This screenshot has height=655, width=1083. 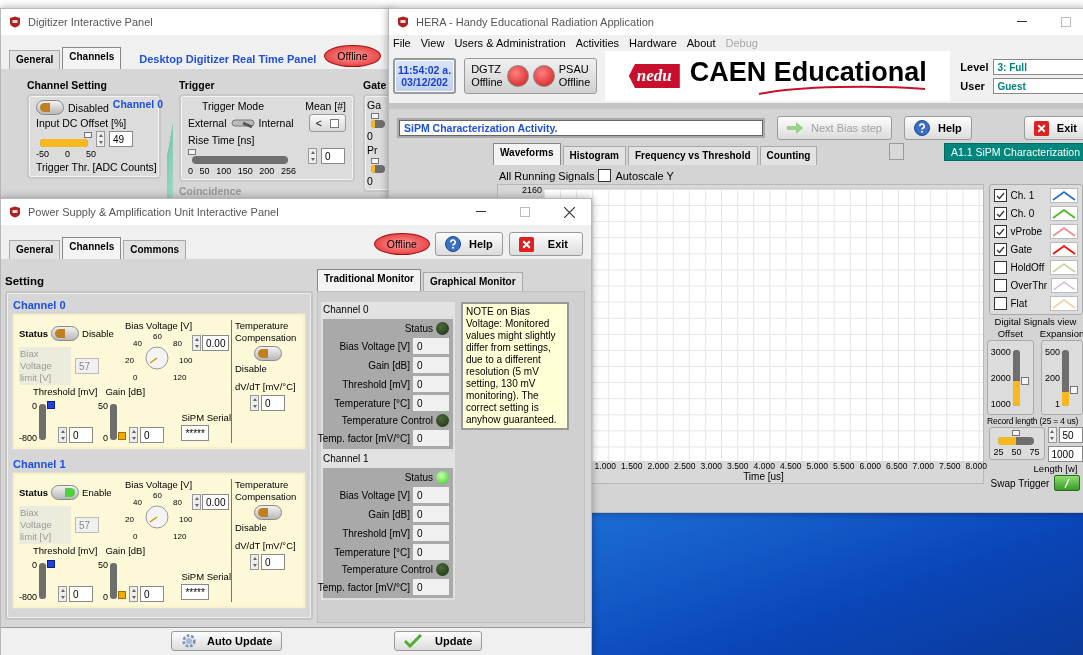 What do you see at coordinates (327, 123) in the screenshot?
I see `mean-dropdown: <` at bounding box center [327, 123].